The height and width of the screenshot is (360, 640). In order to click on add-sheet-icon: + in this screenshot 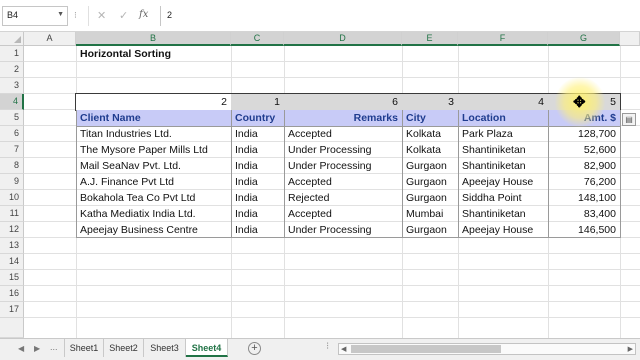, I will do `click(254, 348)`.